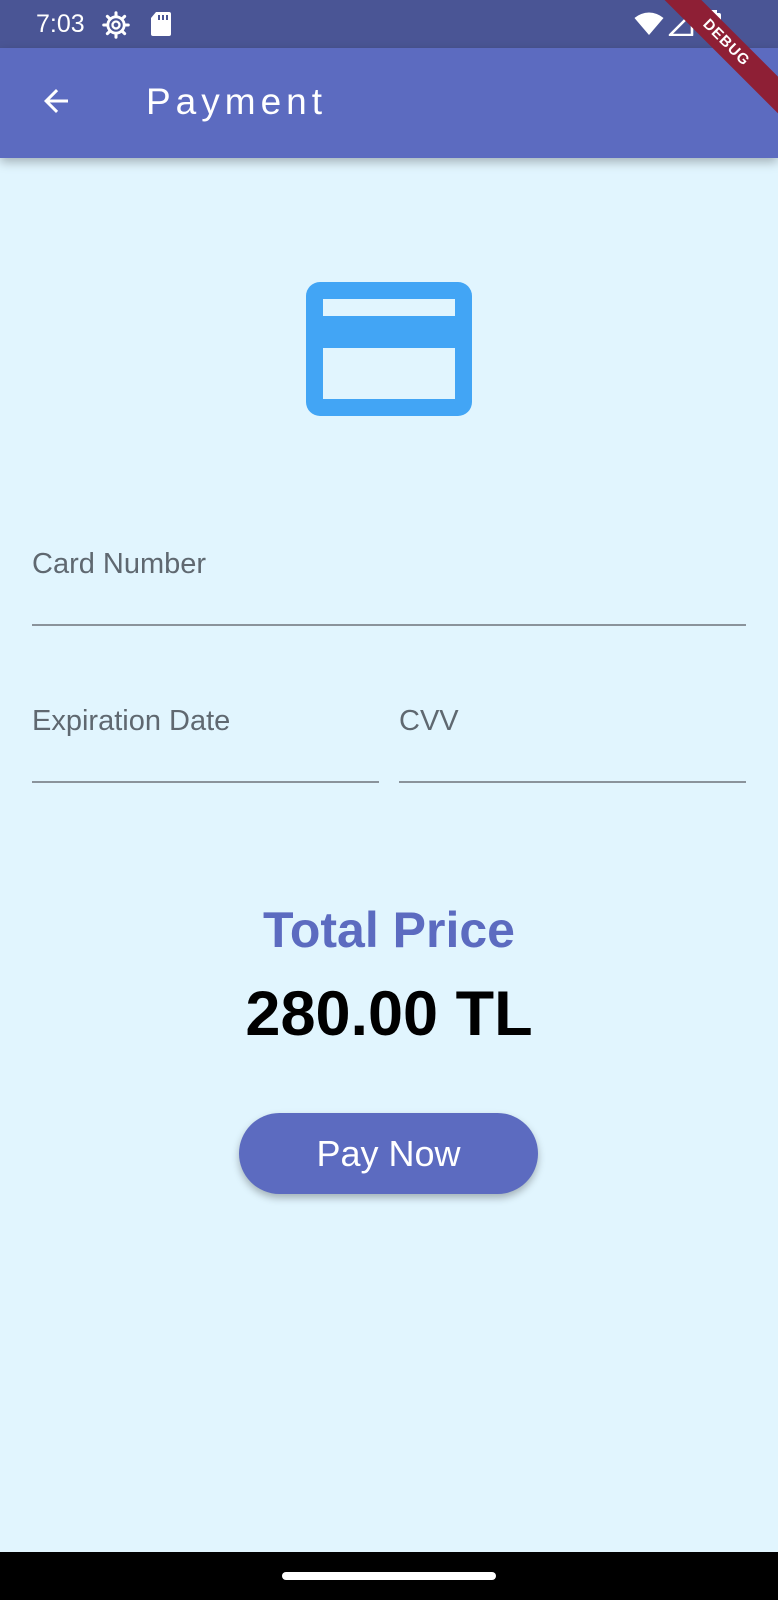 Image resolution: width=778 pixels, height=1600 pixels. I want to click on cvv-label: CVV, so click(429, 721).